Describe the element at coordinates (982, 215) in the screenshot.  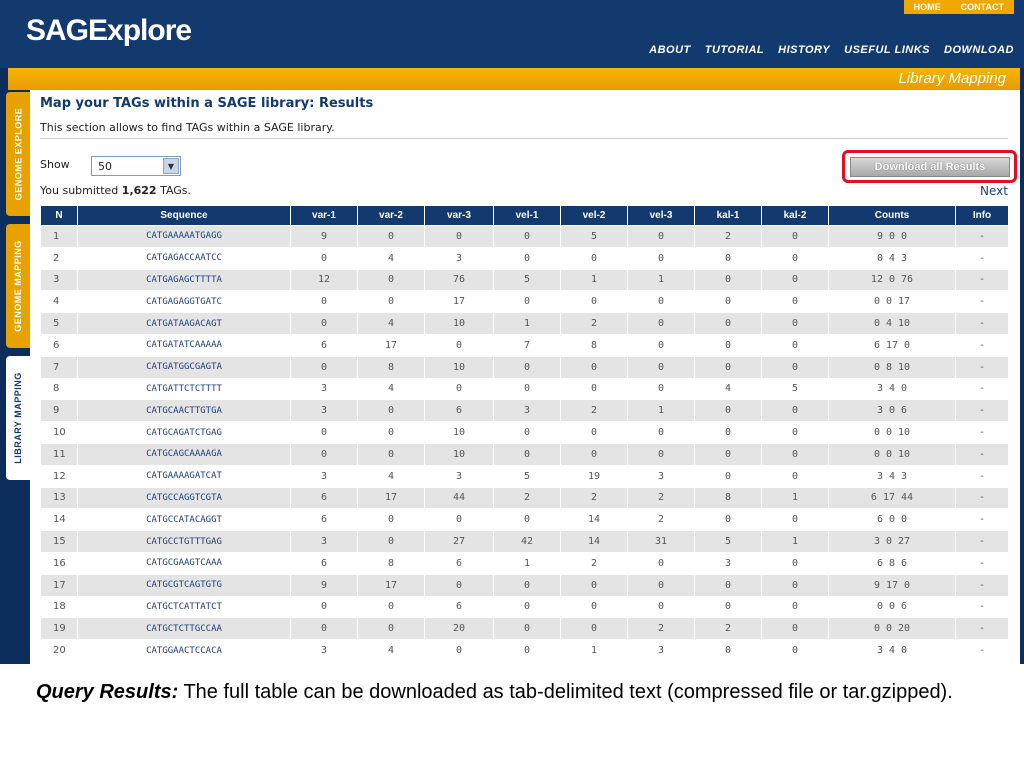
I see `column-header: Info` at that location.